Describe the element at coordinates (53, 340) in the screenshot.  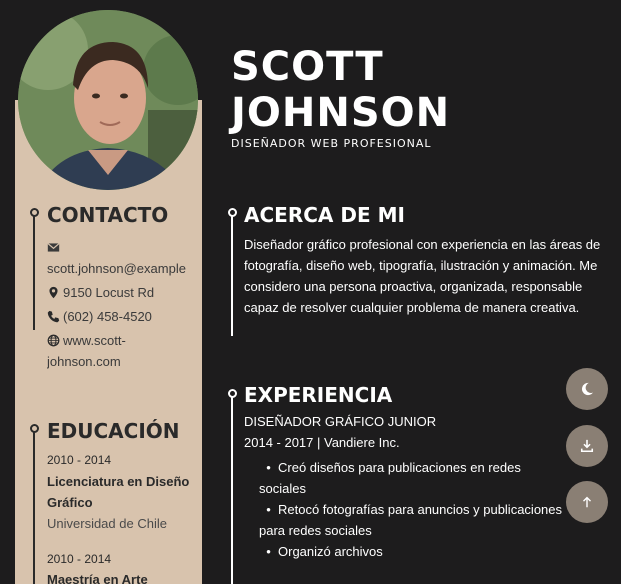
I see `globe-icon` at that location.